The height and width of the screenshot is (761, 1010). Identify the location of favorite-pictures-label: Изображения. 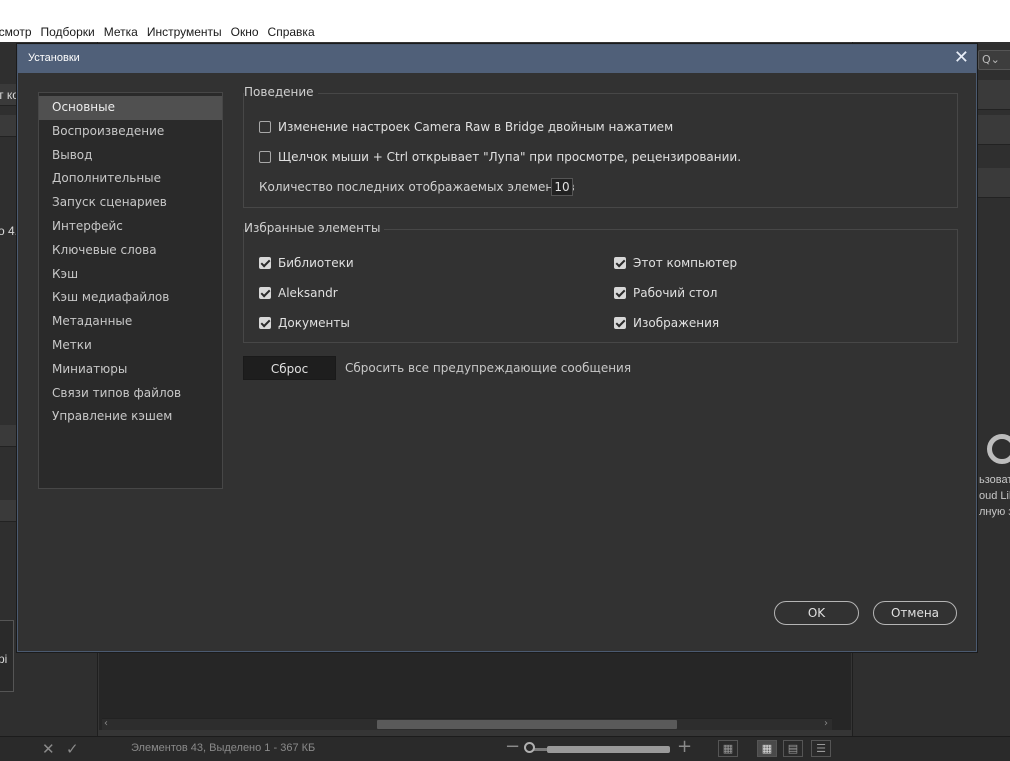
(676, 323).